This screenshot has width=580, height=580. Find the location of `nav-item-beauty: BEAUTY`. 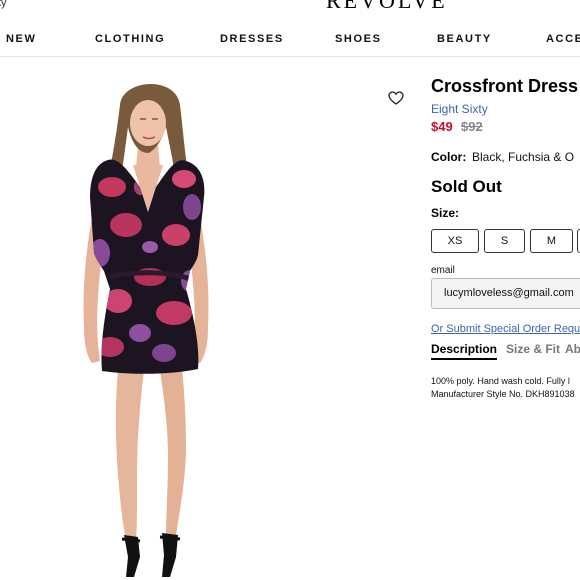

nav-item-beauty: BEAUTY is located at coordinates (464, 39).